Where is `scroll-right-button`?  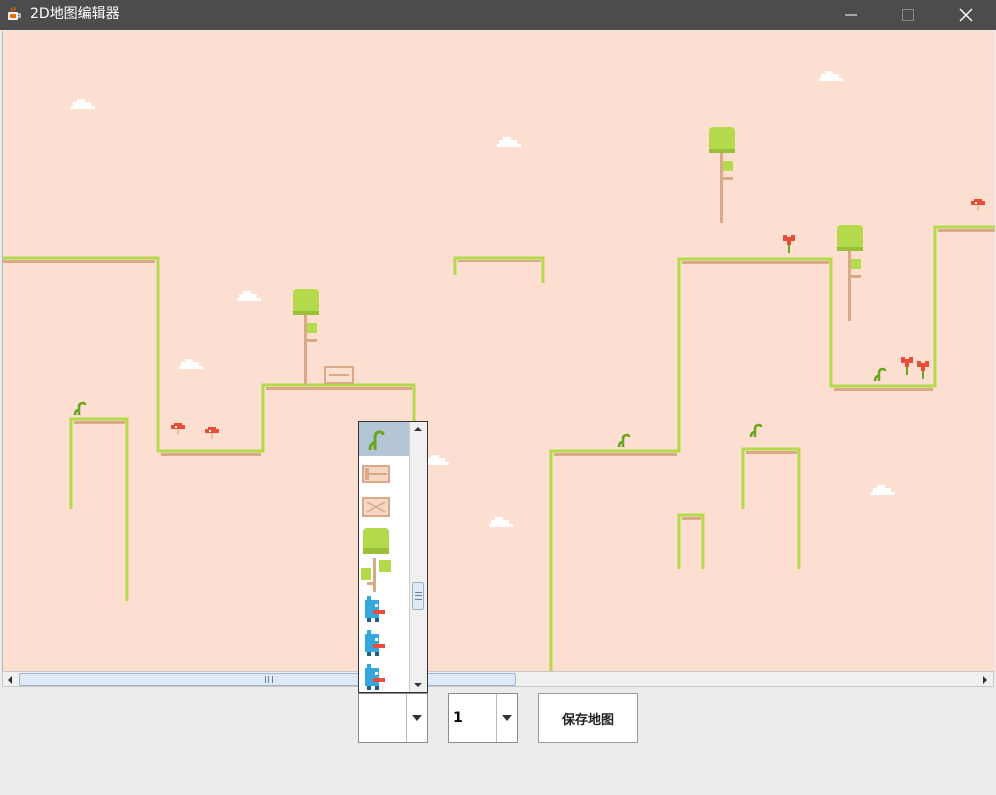
scroll-right-button is located at coordinates (985, 679).